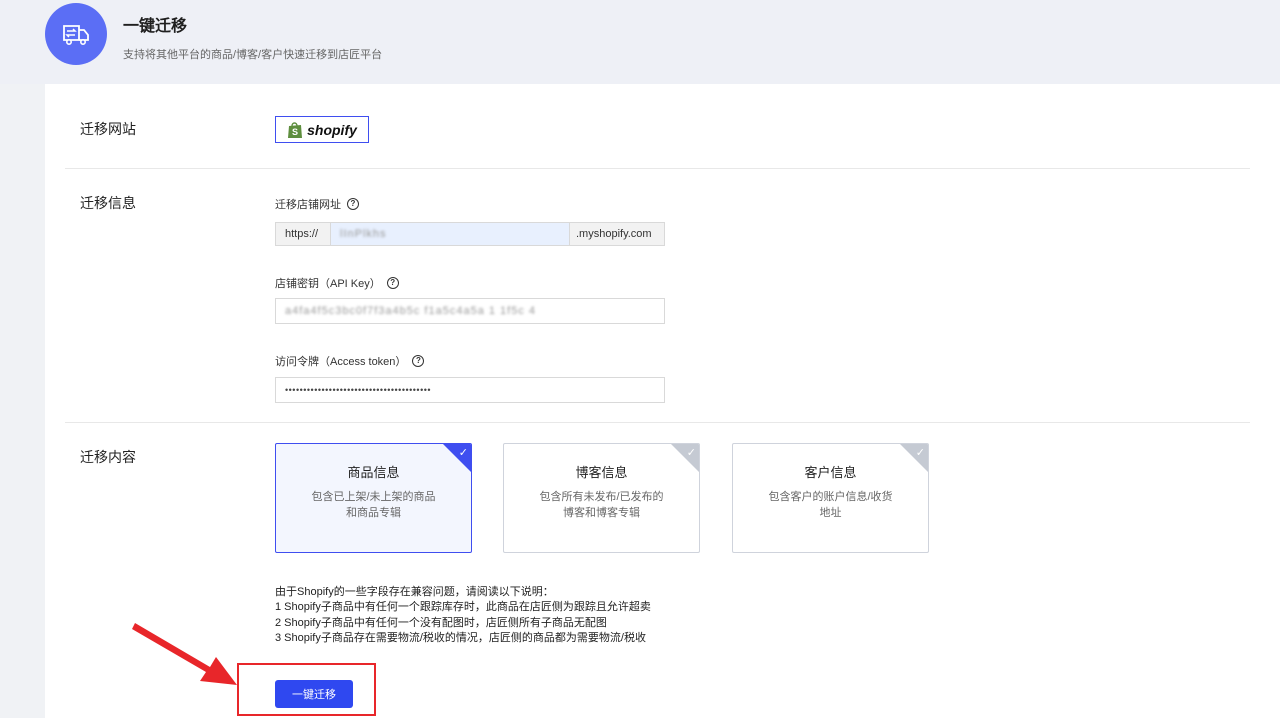  What do you see at coordinates (303, 234) in the screenshot?
I see `url-prefix: https://` at bounding box center [303, 234].